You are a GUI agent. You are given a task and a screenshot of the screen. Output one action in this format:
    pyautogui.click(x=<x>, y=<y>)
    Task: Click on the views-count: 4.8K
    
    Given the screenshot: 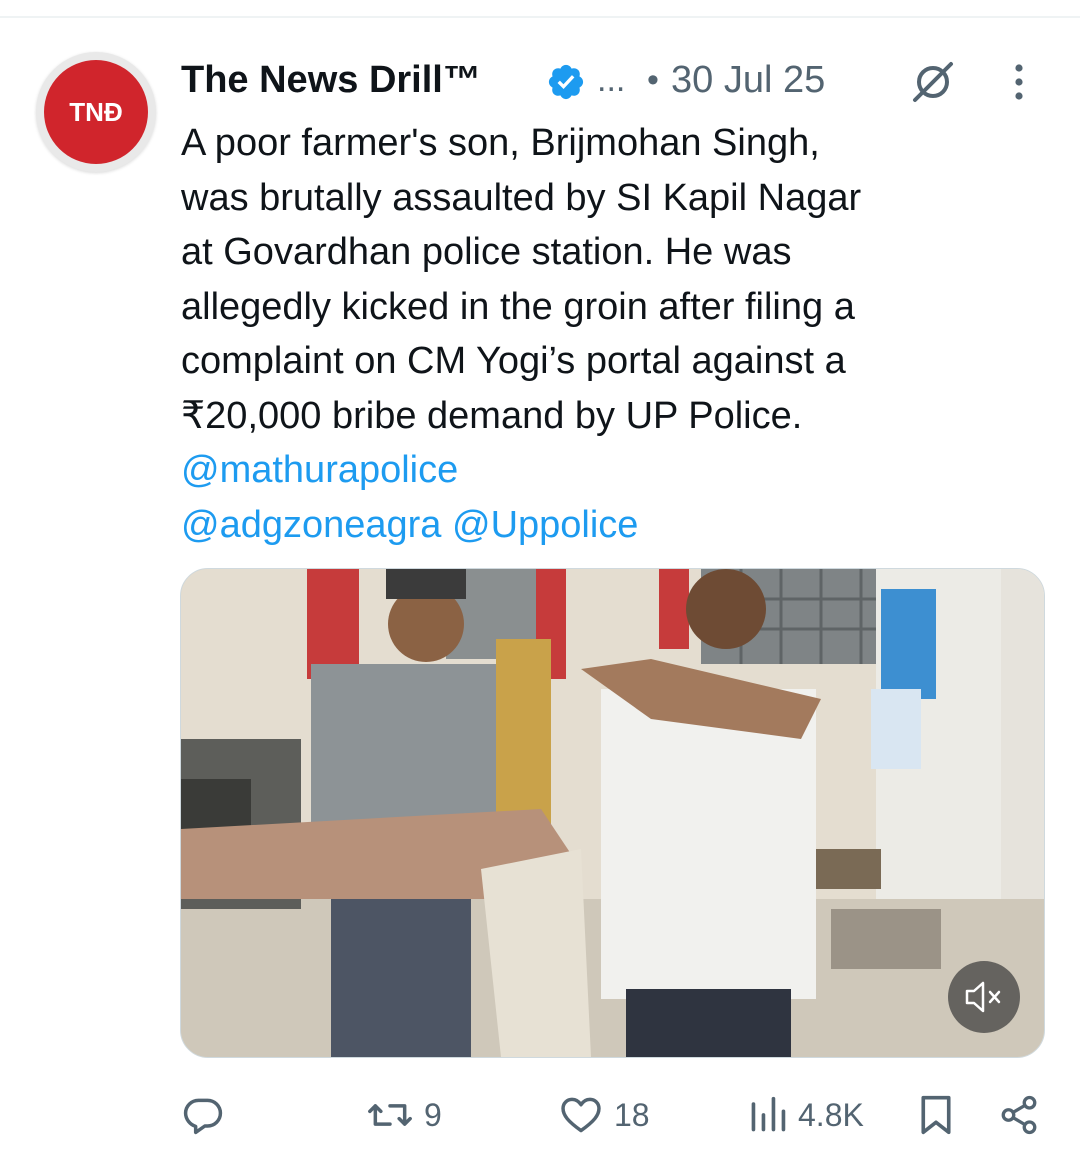 What is the action you would take?
    pyautogui.click(x=831, y=1114)
    